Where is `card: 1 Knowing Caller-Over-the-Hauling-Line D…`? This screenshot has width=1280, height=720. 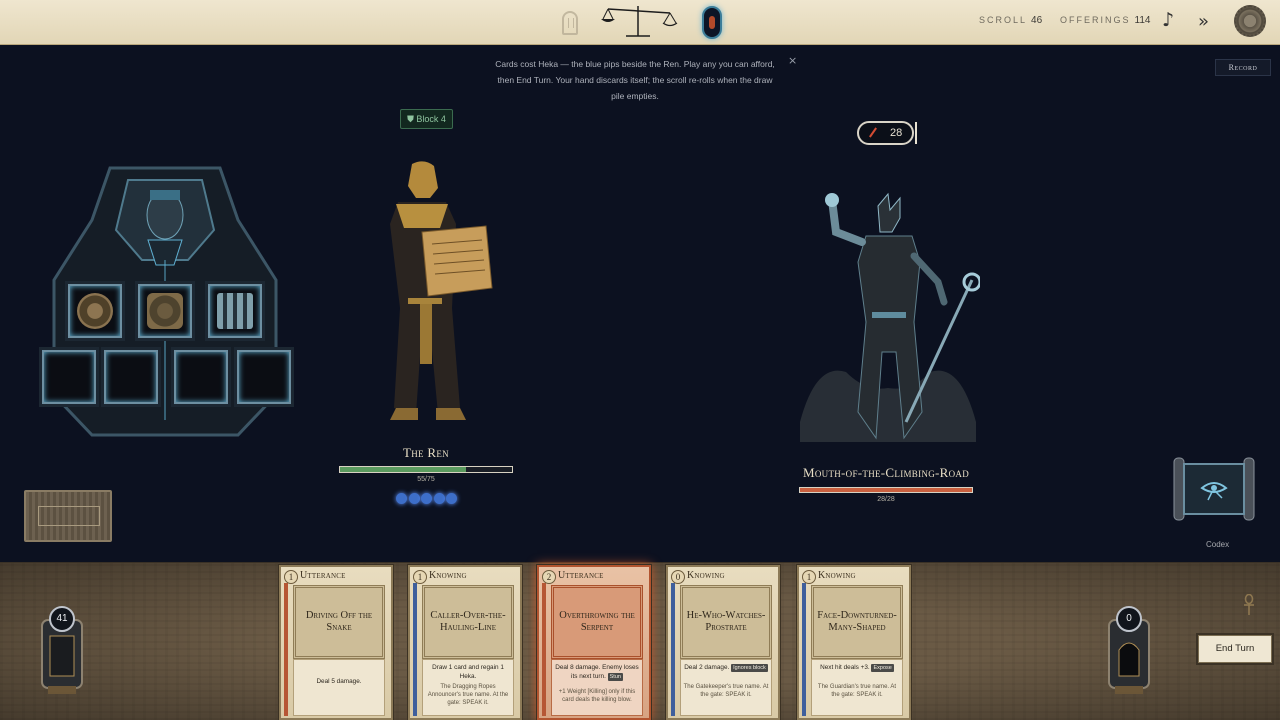
card: 1 Knowing Caller-Over-the-Hauling-Line D… is located at coordinates (465, 642).